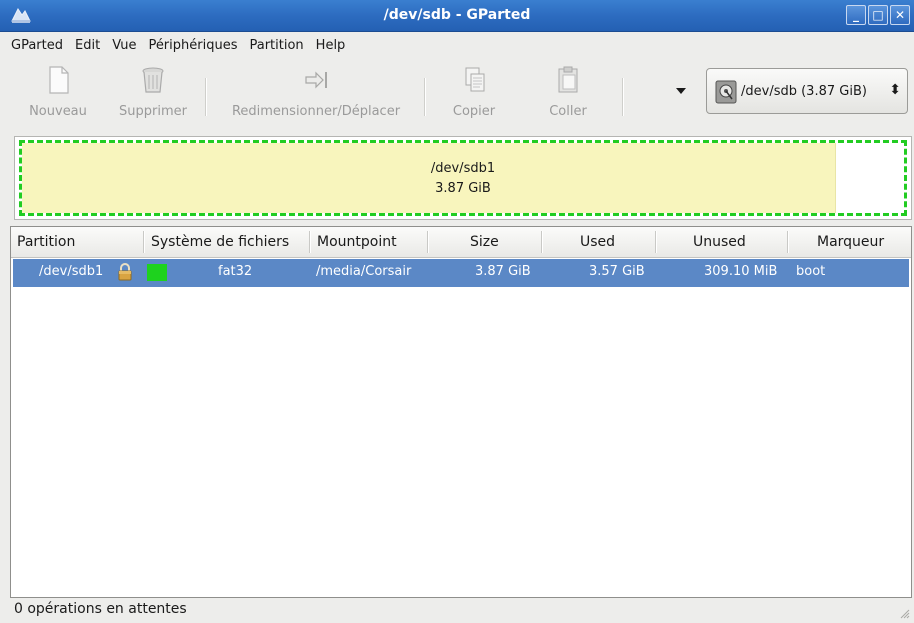  I want to click on partition-block-sdb1: /dev/sdb1 3.87 GiB, so click(463, 178).